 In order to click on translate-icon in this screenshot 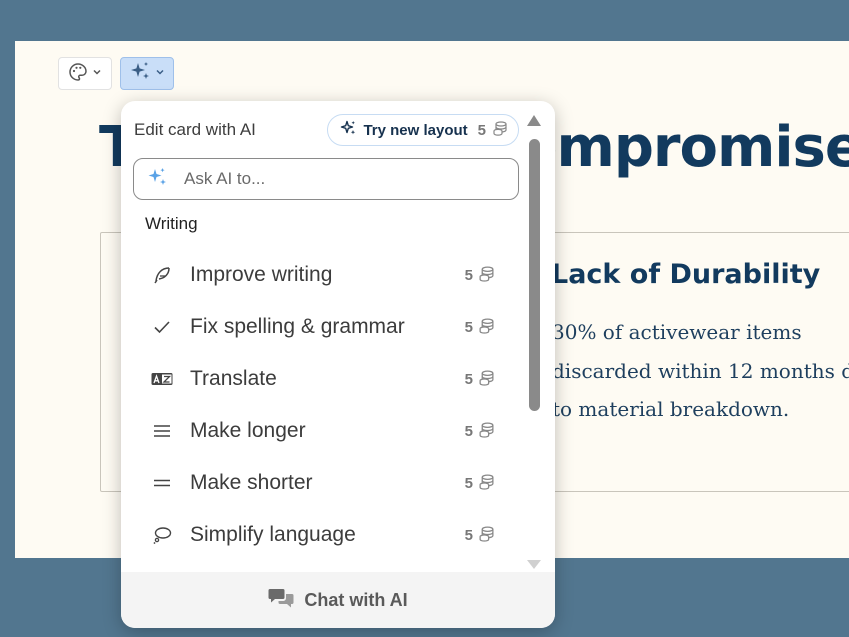, I will do `click(162, 379)`.